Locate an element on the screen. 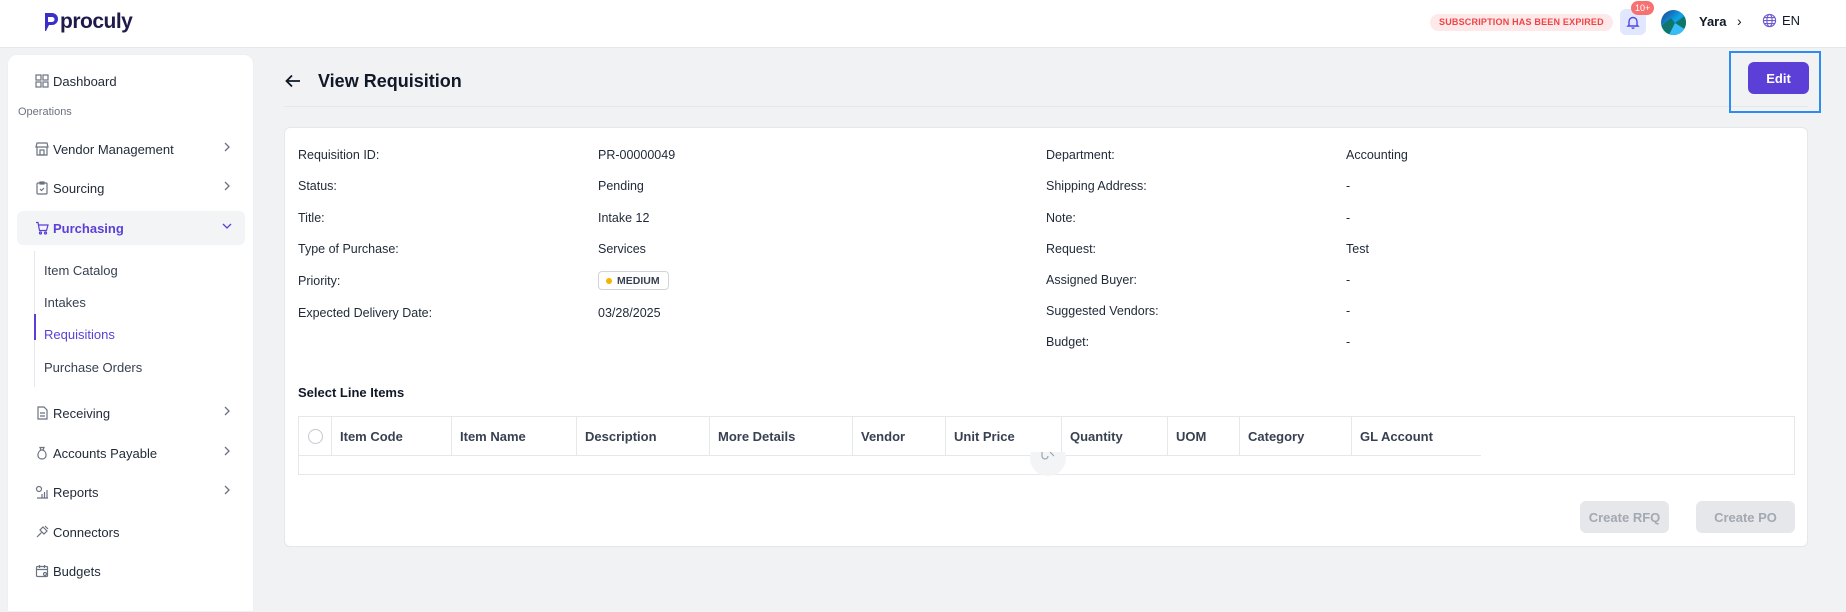 The width and height of the screenshot is (1846, 612). value-request: Test is located at coordinates (1357, 249).